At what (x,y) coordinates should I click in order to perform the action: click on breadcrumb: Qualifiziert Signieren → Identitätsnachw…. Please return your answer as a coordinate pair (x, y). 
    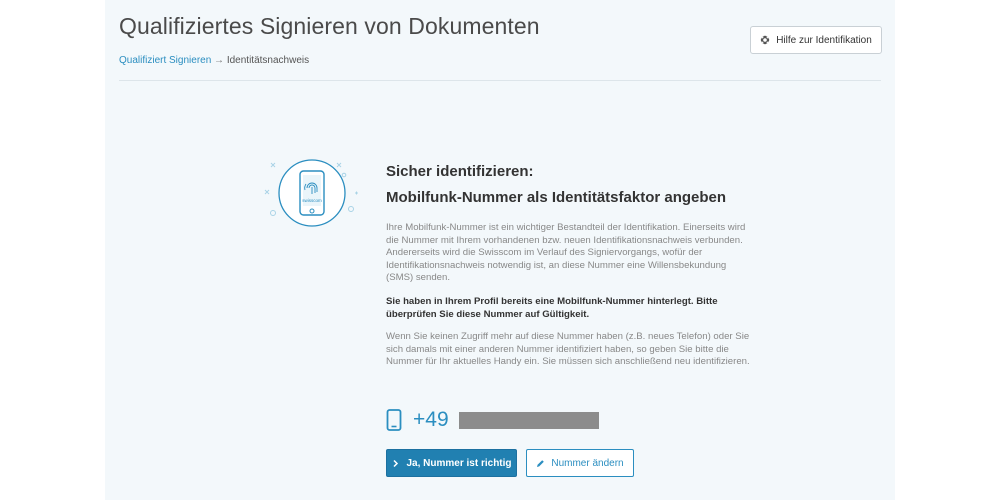
    Looking at the image, I should click on (214, 60).